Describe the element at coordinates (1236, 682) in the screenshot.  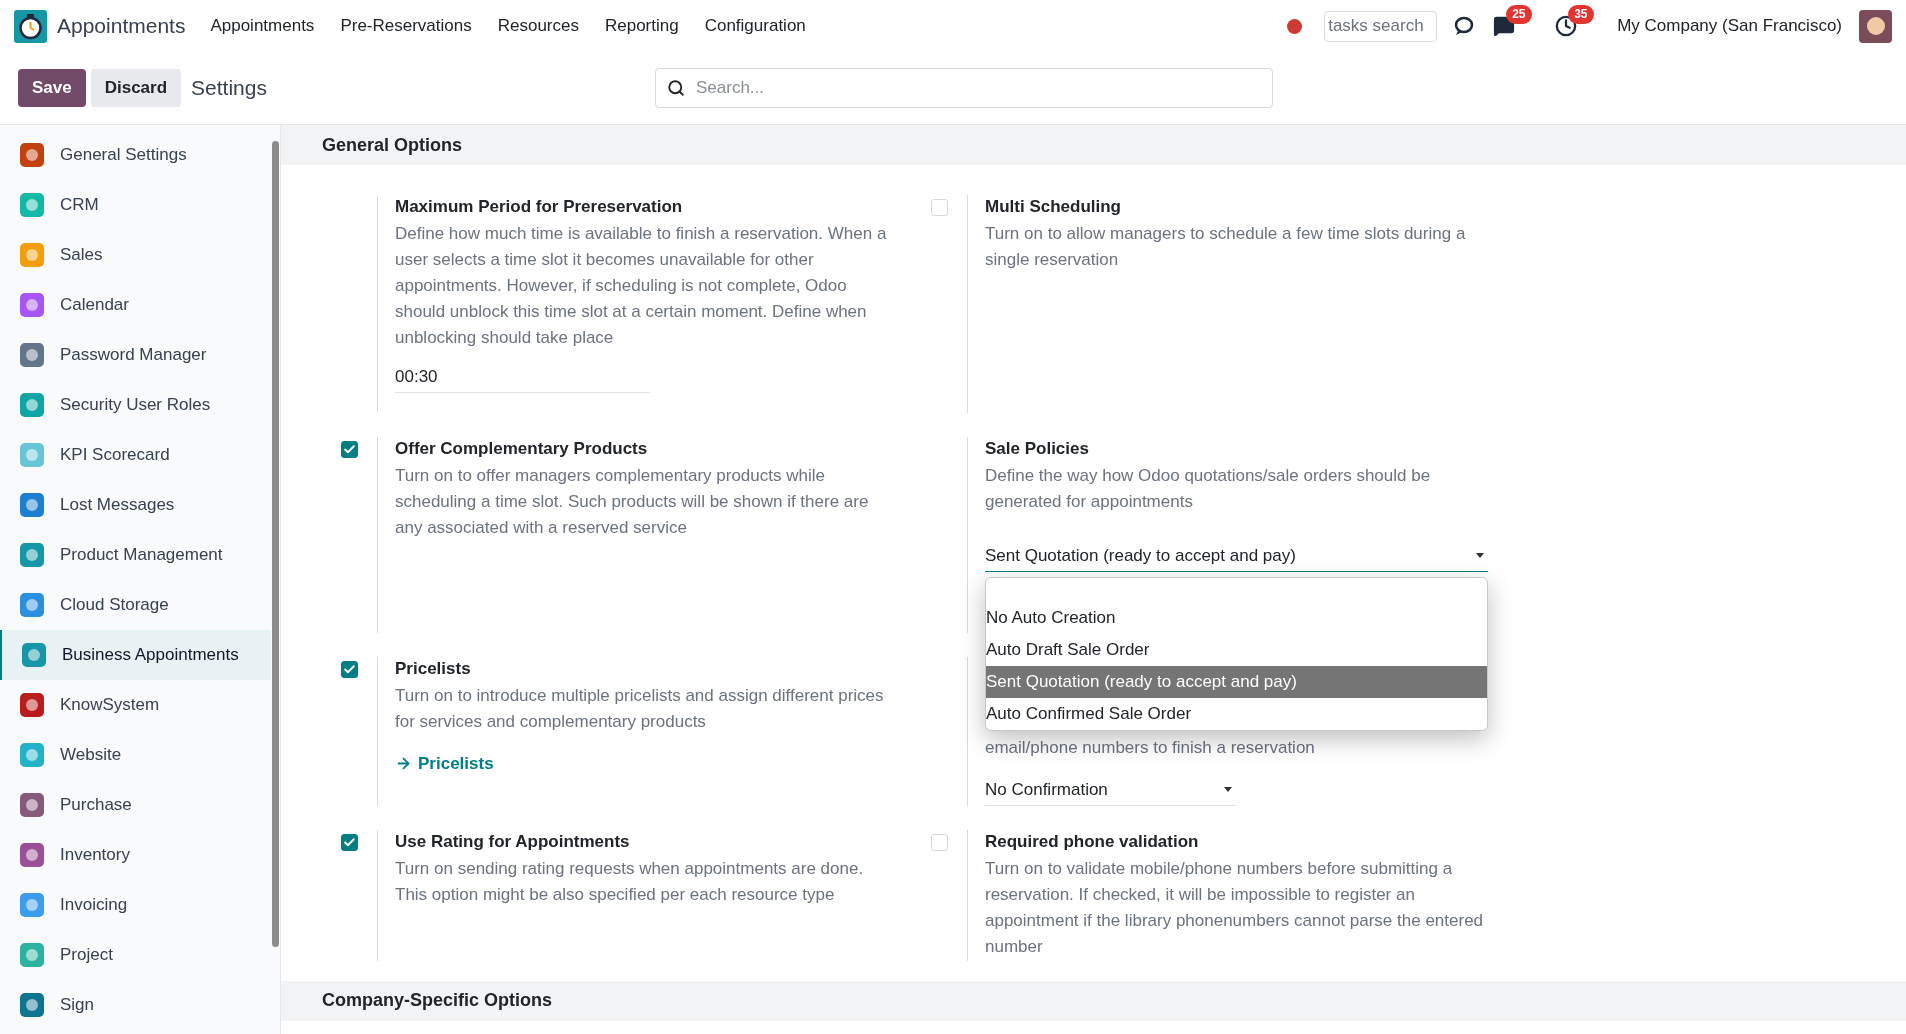
I see `dropdown-option: Sent Quotation (ready to accept and pay)` at that location.